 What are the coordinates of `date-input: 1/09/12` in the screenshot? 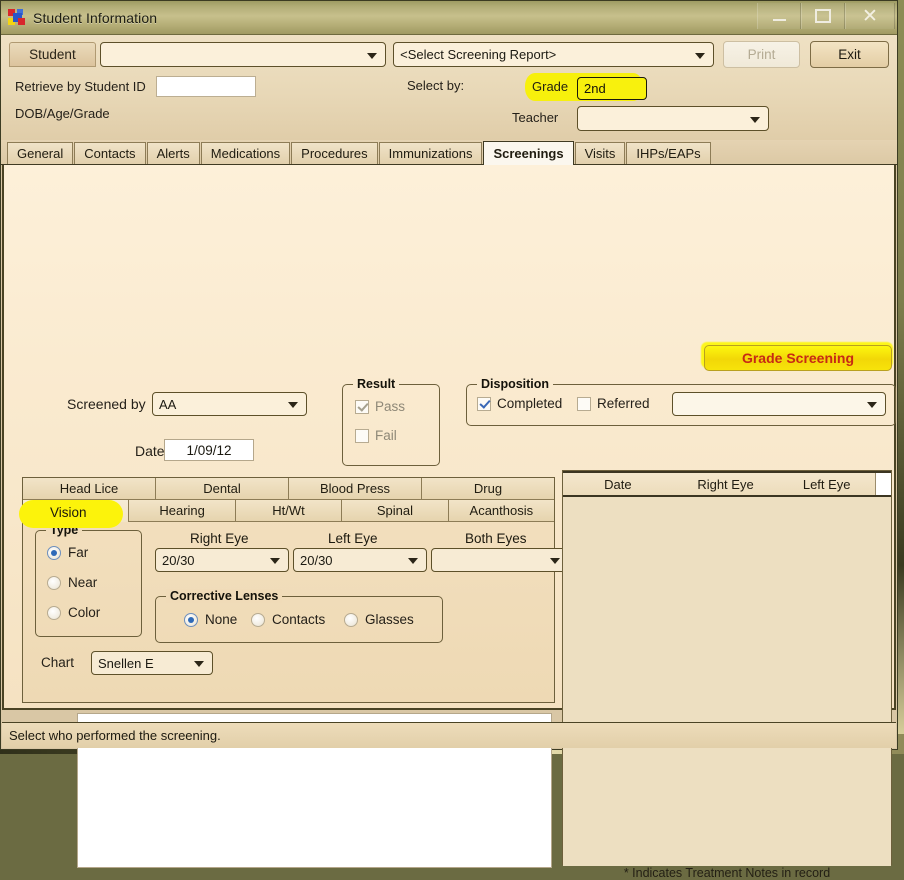 It's located at (209, 450).